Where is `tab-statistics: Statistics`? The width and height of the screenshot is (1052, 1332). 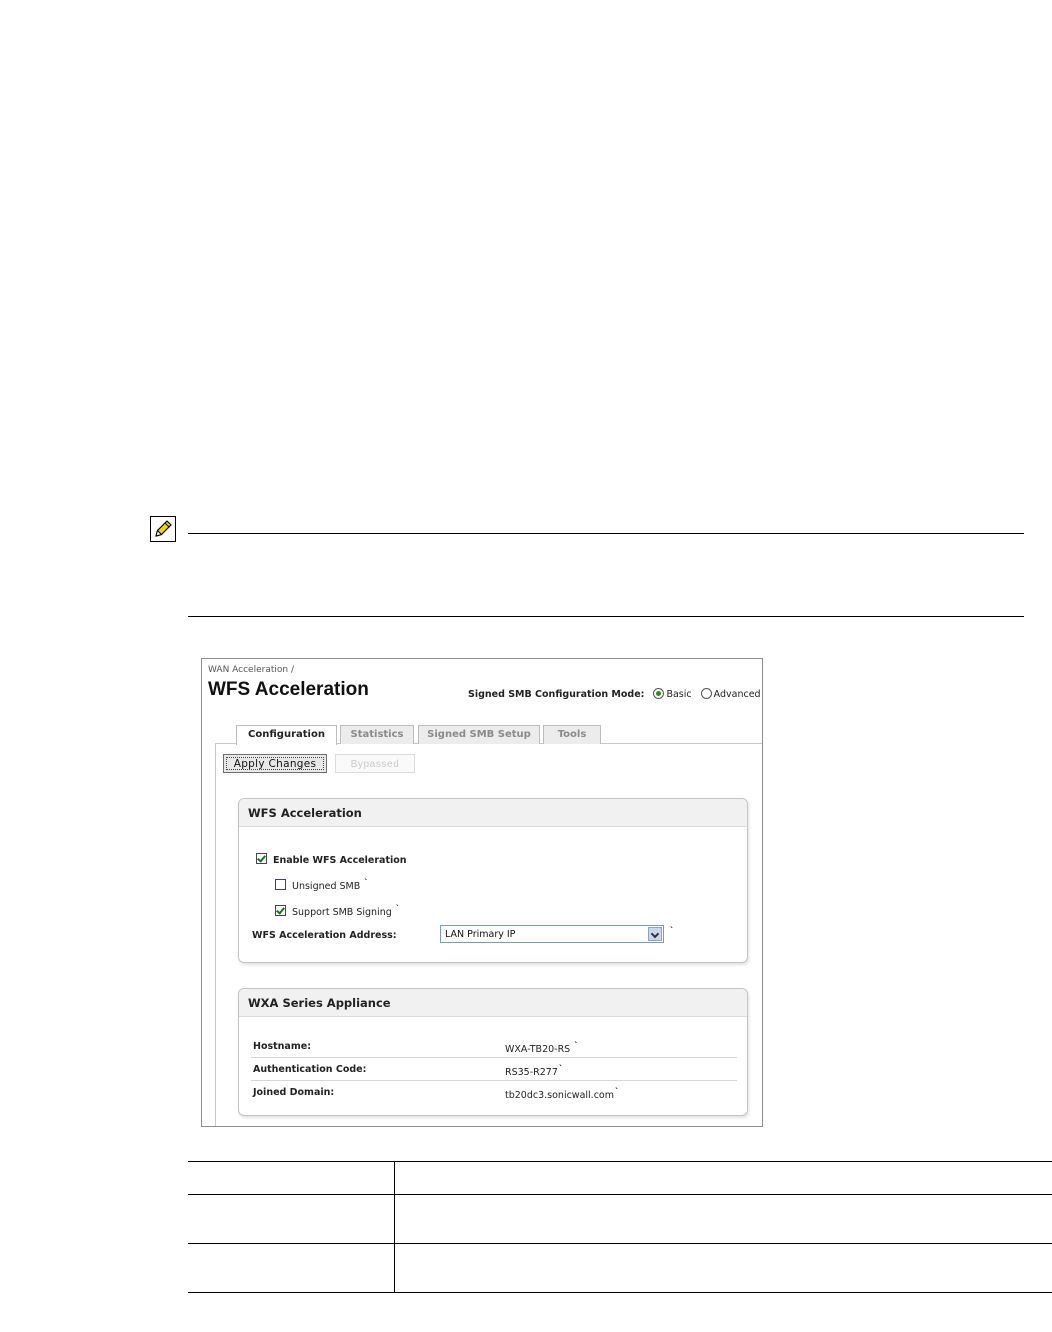
tab-statistics: Statistics is located at coordinates (377, 734).